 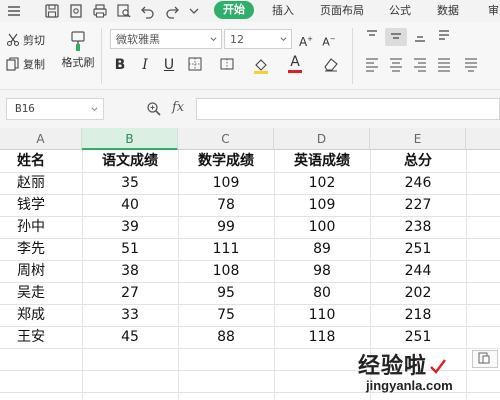 I want to click on table-cell: 40, so click(x=130, y=205).